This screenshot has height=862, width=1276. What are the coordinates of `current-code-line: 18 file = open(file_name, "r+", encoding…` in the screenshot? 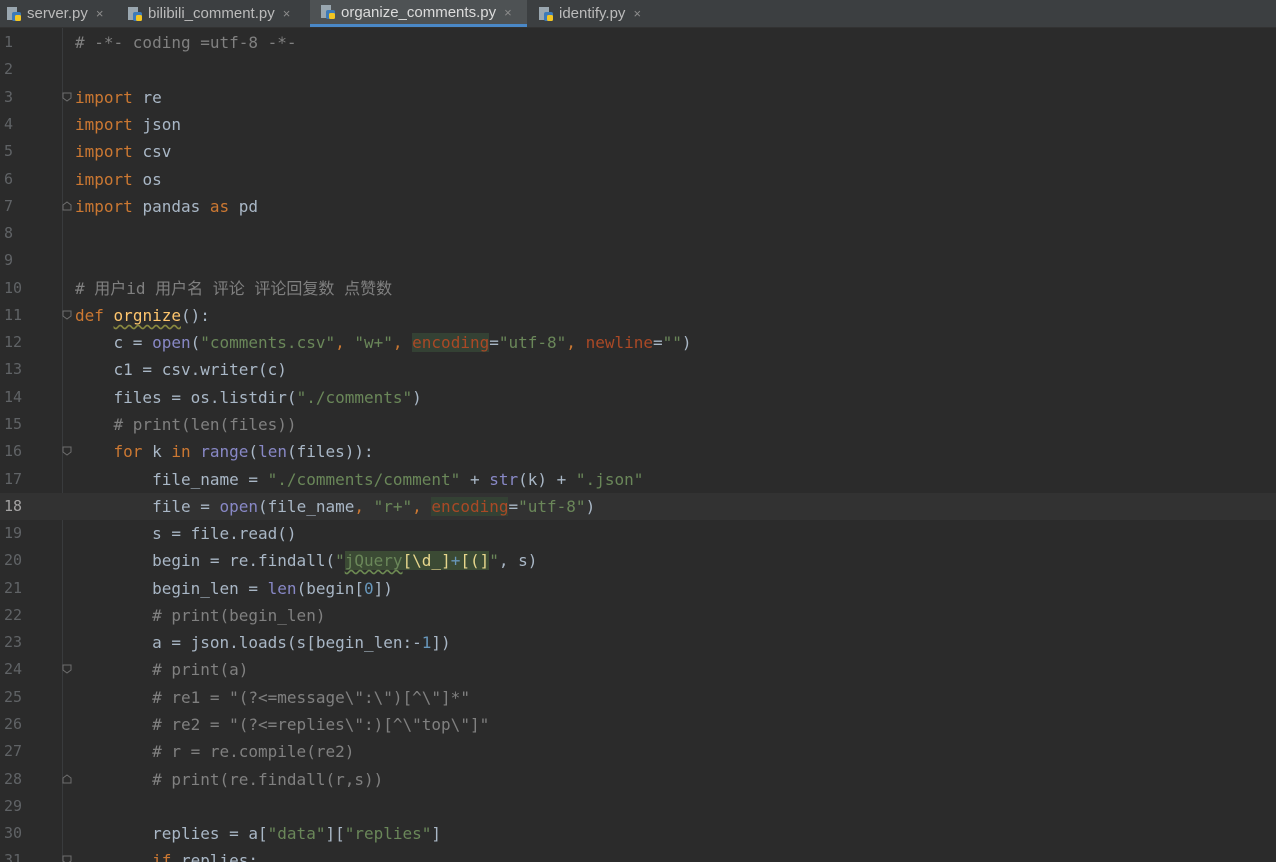 It's located at (638, 506).